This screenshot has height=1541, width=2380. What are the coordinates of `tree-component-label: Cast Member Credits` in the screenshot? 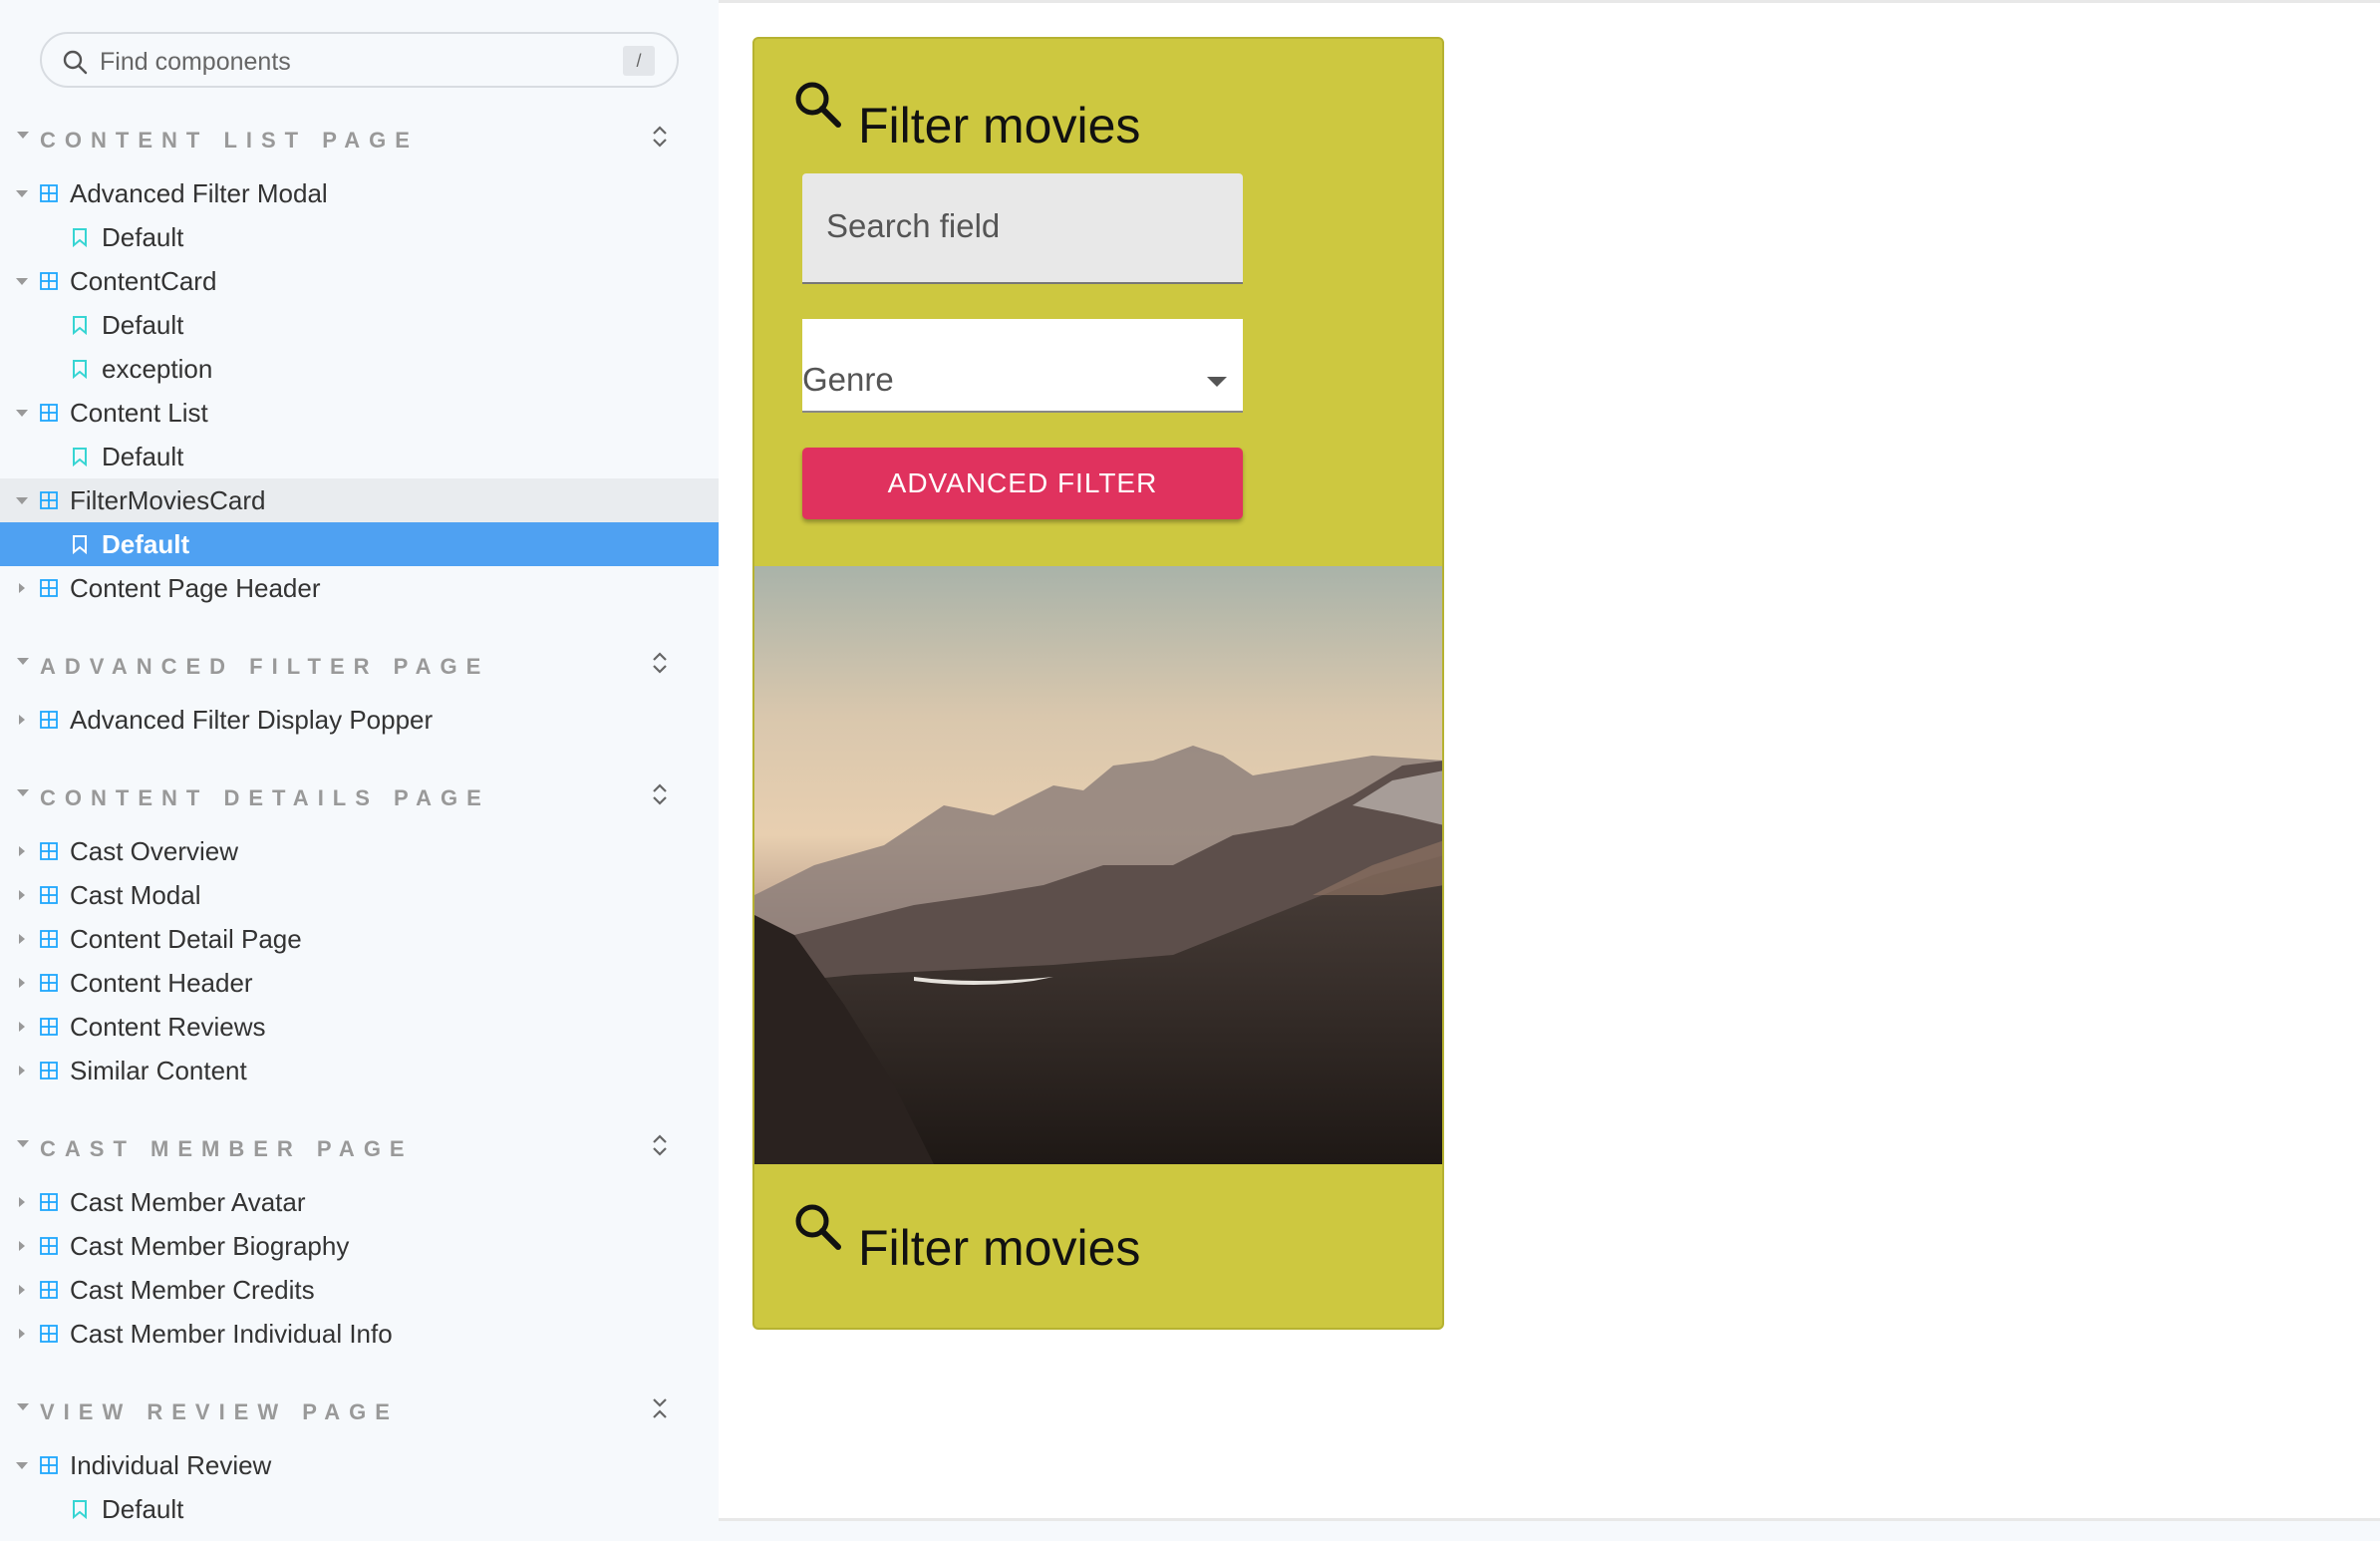 It's located at (192, 1290).